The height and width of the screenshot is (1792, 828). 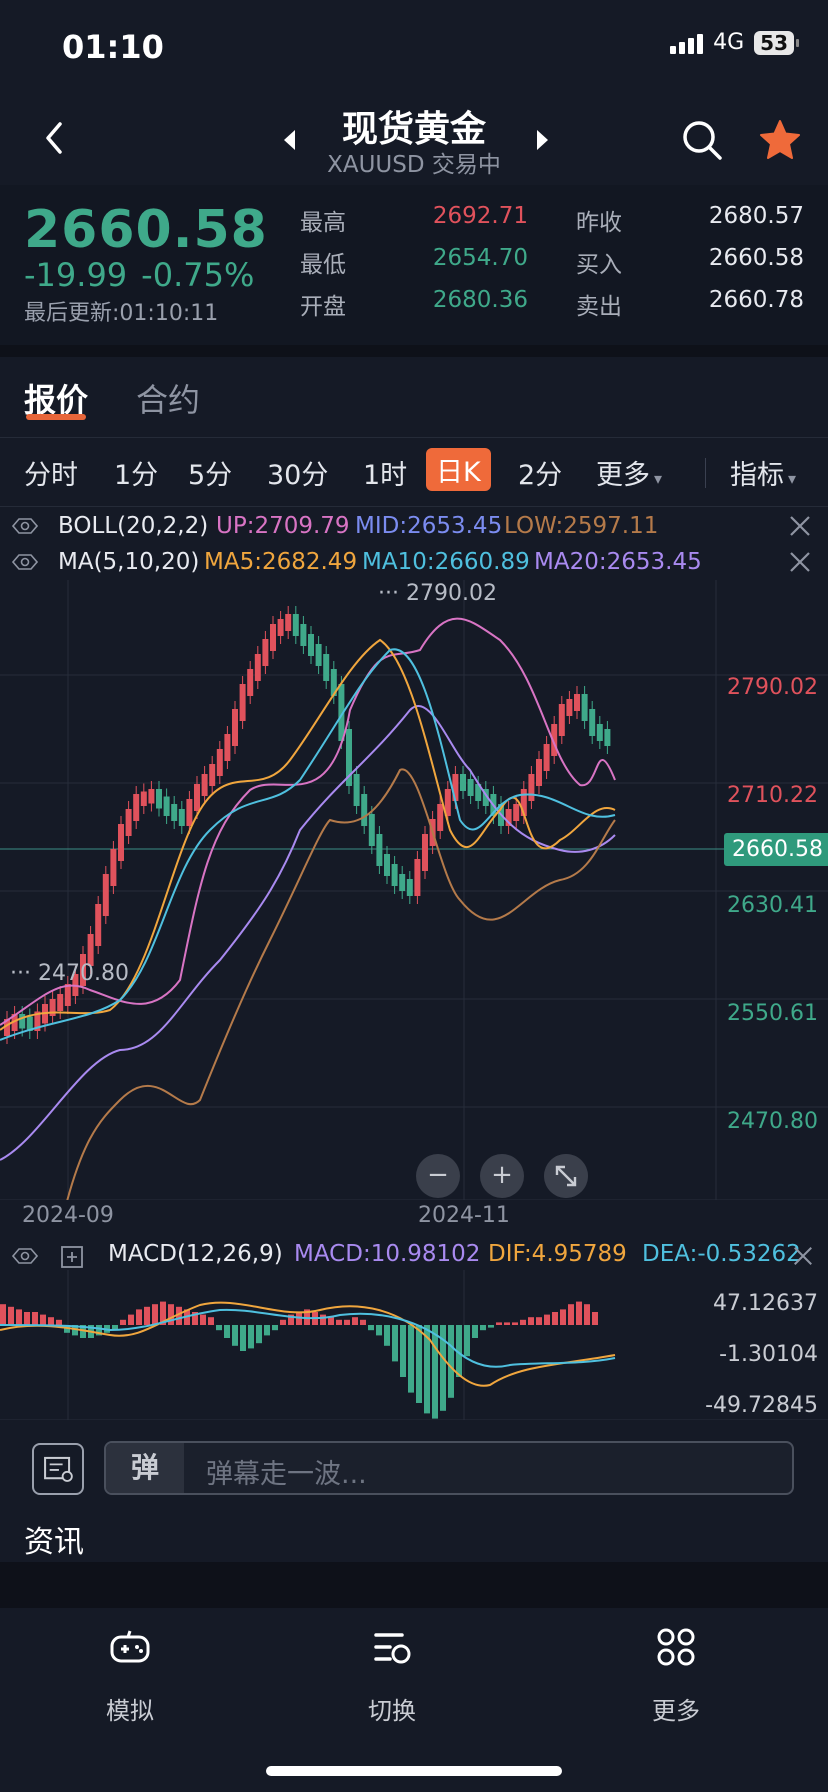 What do you see at coordinates (599, 307) in the screenshot?
I see `ask-label: 卖出` at bounding box center [599, 307].